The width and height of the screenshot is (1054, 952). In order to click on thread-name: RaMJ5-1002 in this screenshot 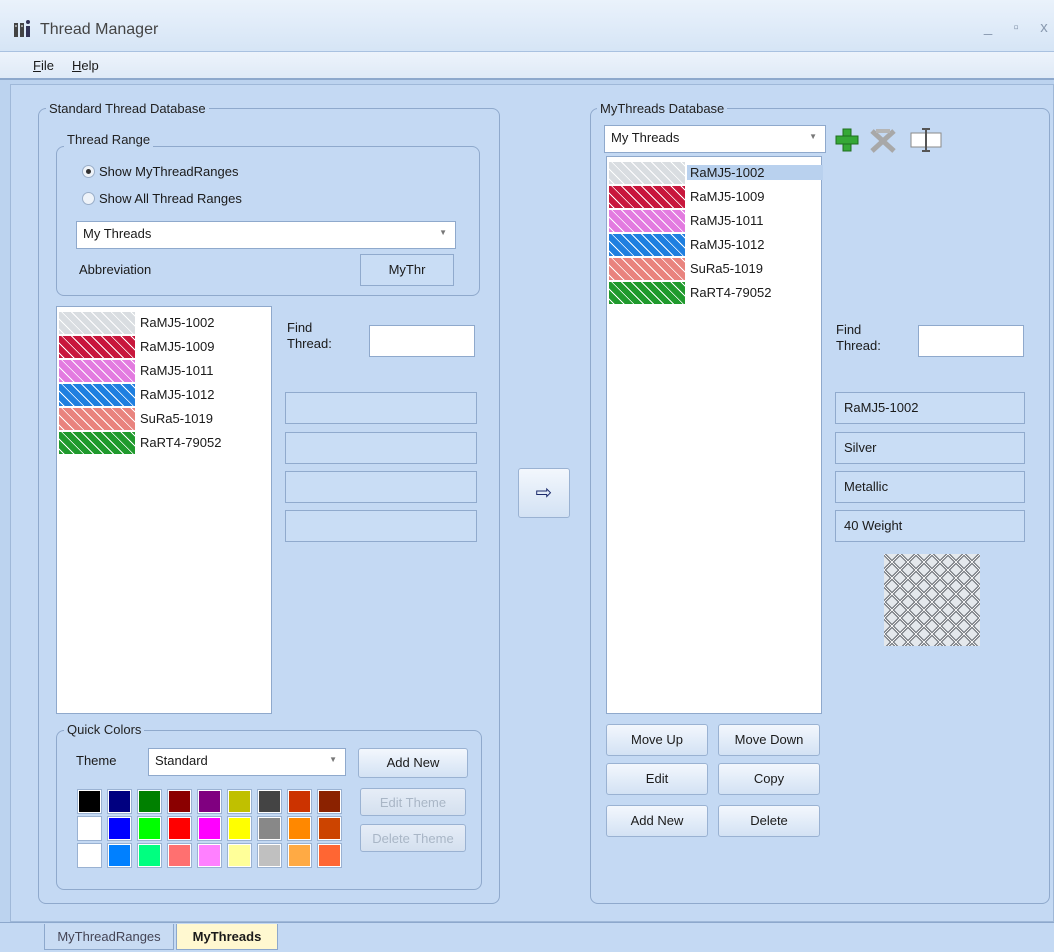, I will do `click(755, 172)`.